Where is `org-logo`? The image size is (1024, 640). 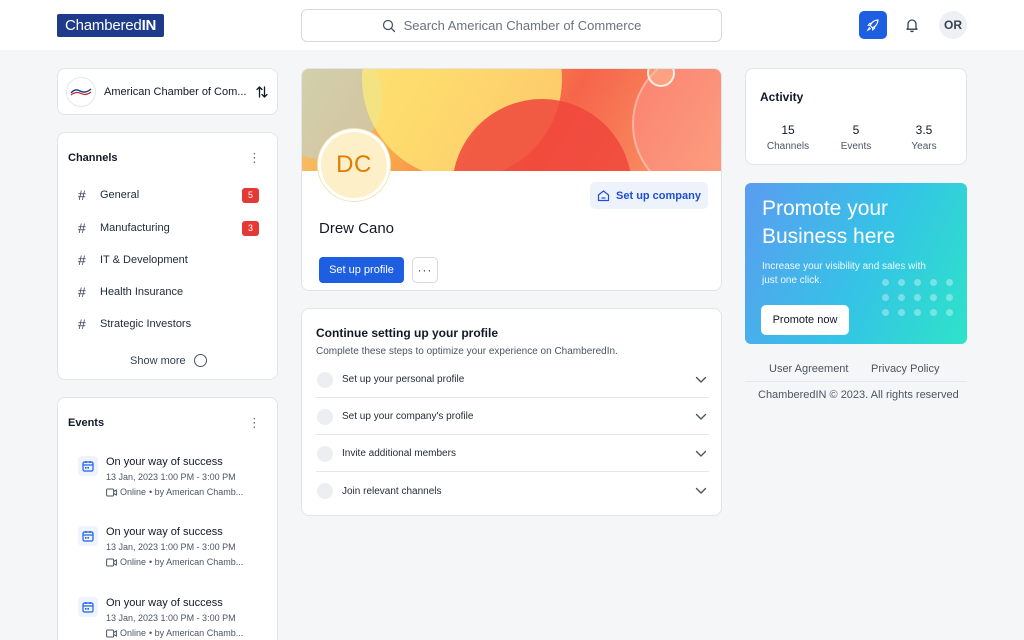 org-logo is located at coordinates (81, 92).